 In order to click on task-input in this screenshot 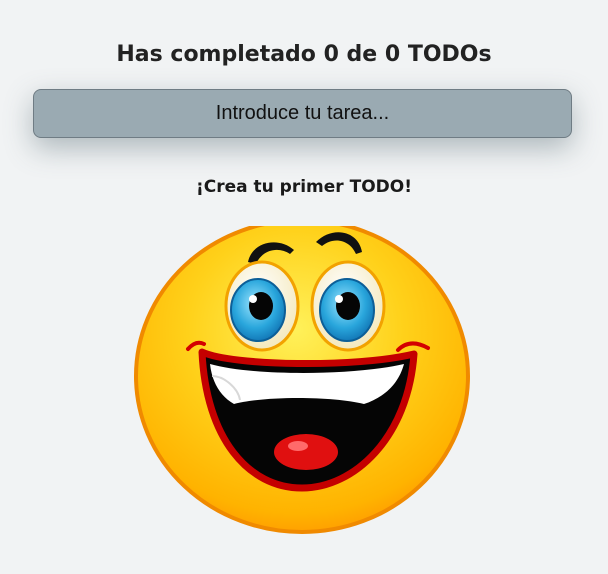, I will do `click(302, 113)`.